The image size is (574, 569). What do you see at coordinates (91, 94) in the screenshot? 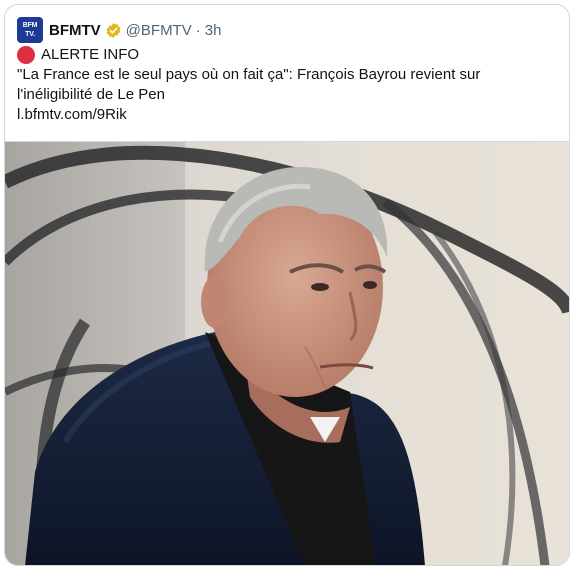
I see `tweet-body-line-2: l'inéligibilité de Le Pen` at bounding box center [91, 94].